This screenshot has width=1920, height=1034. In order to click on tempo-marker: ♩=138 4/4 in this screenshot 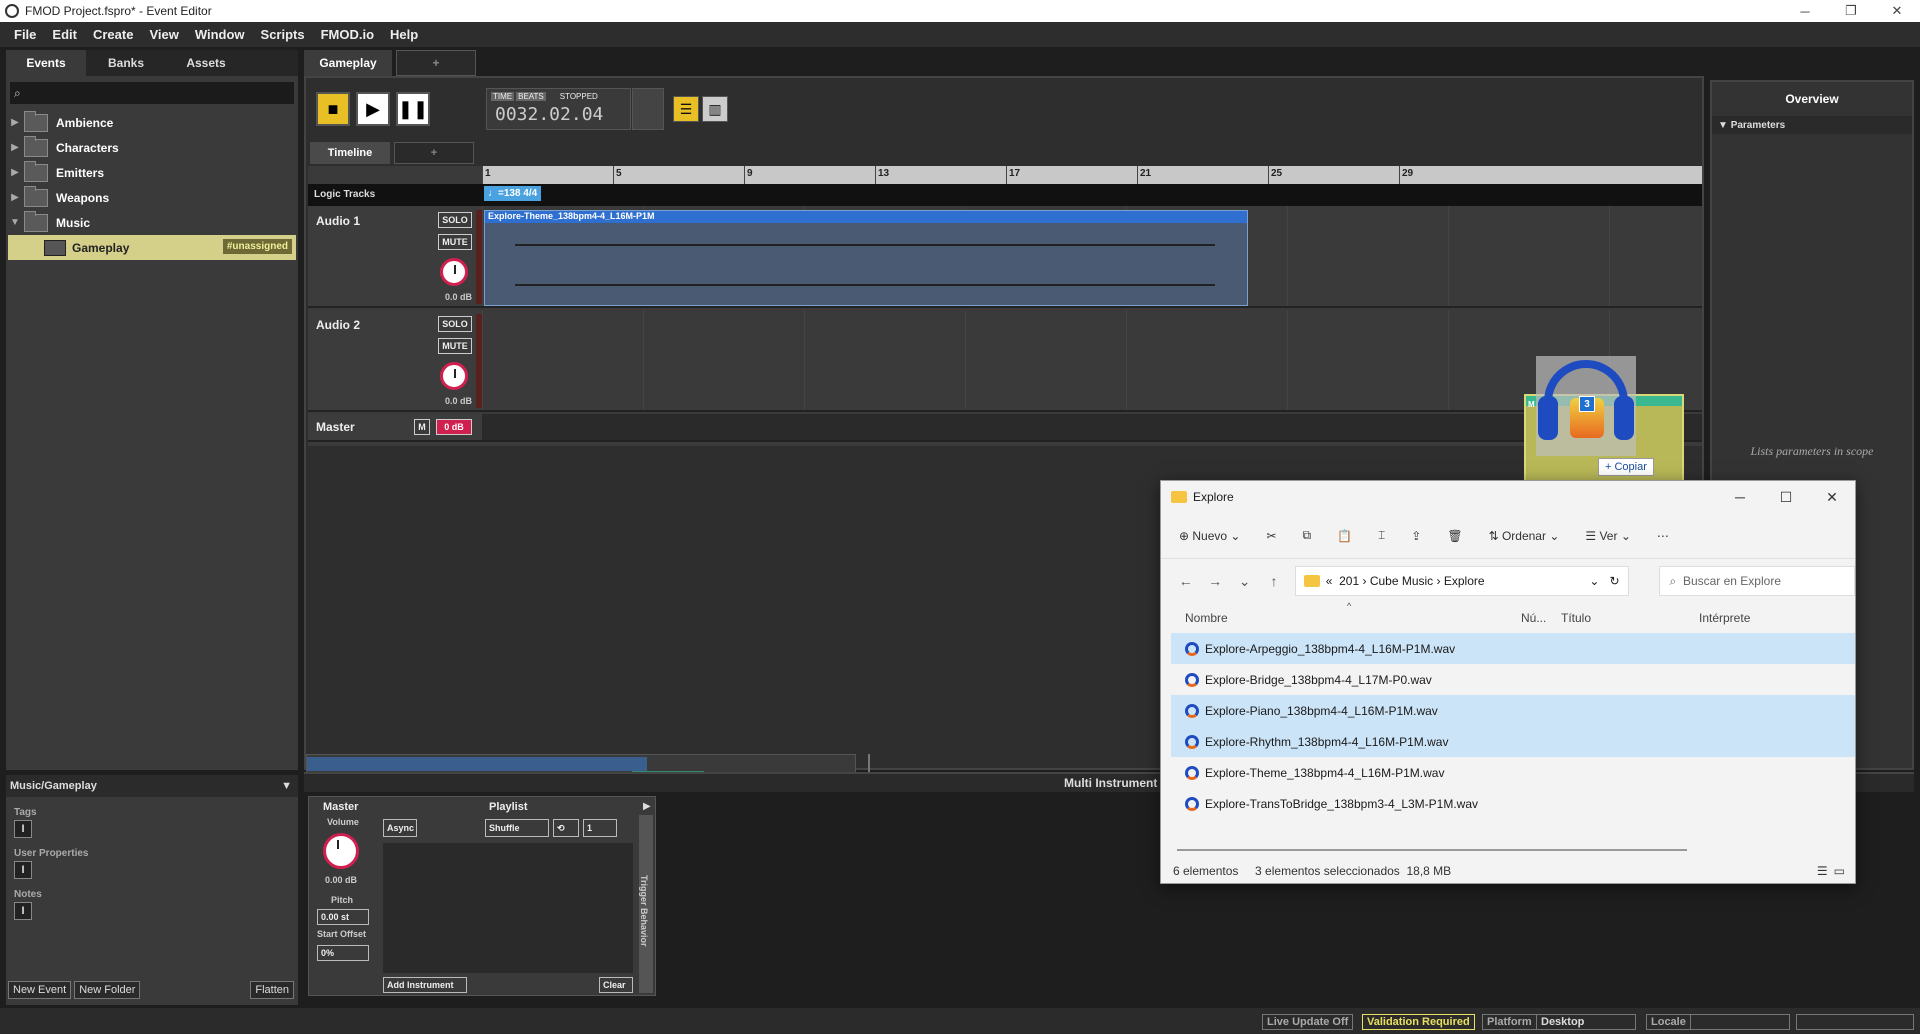, I will do `click(513, 193)`.